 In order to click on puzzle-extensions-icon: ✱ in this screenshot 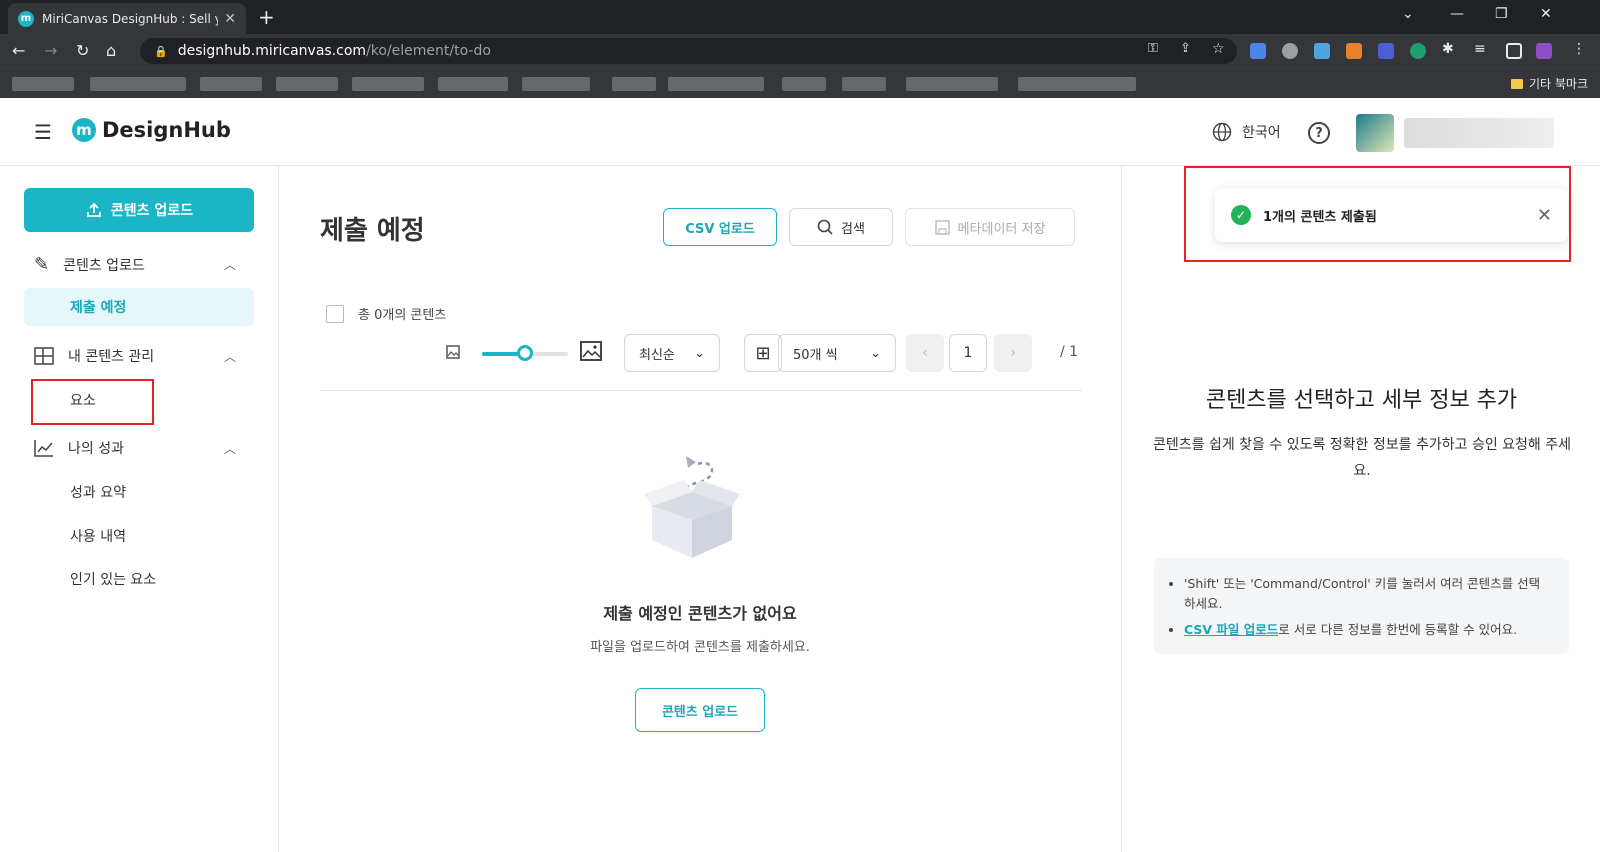, I will do `click(1448, 49)`.